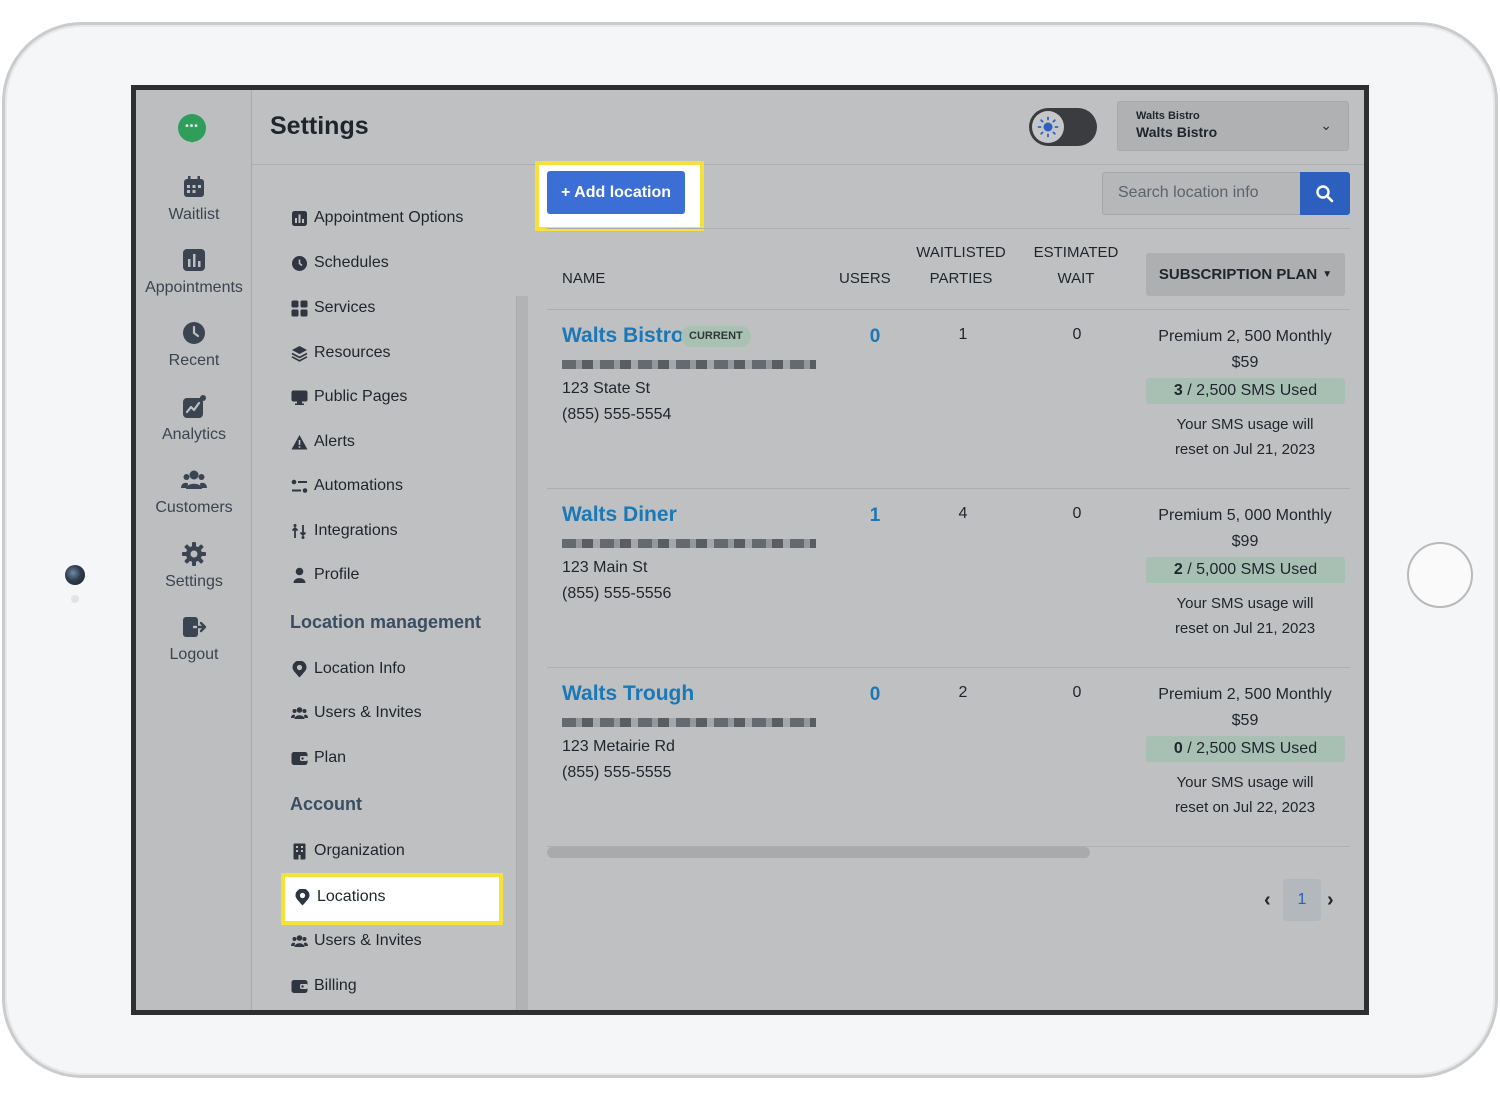 This screenshot has width=1500, height=1100. I want to click on col-header-waitlisted: WAITLISTED PARTIES, so click(961, 266).